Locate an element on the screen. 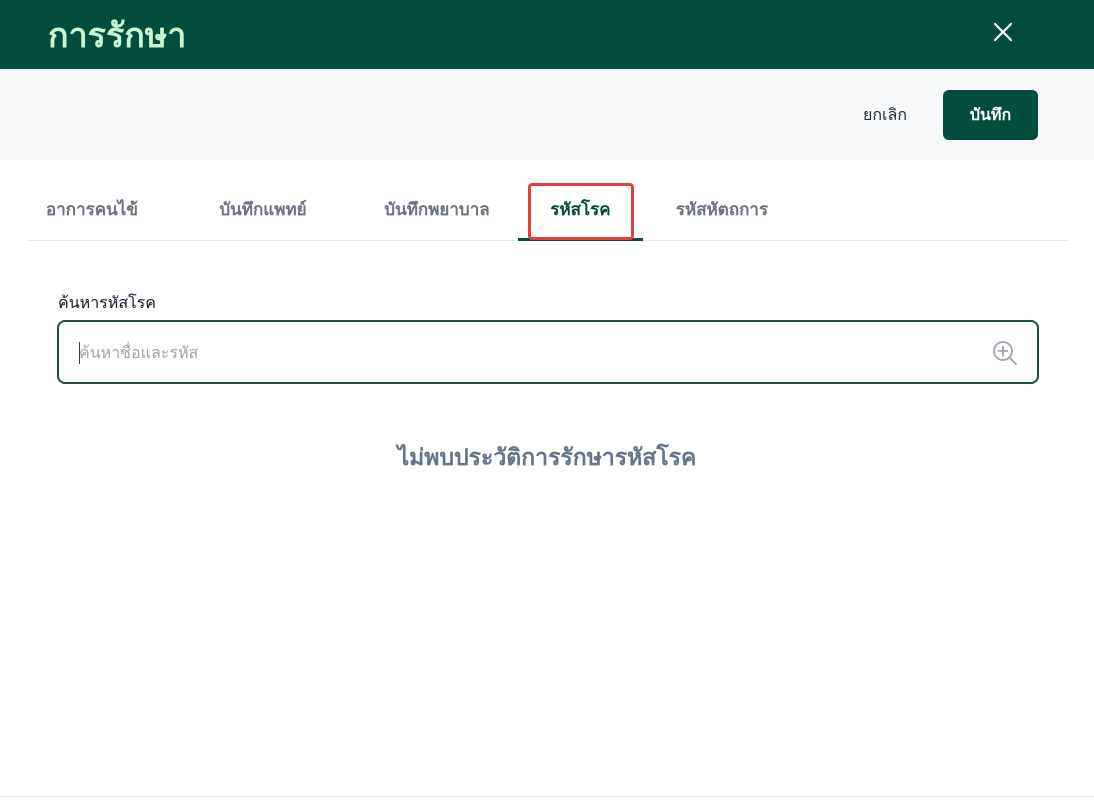 The height and width of the screenshot is (803, 1094). text-caret is located at coordinates (79, 353).